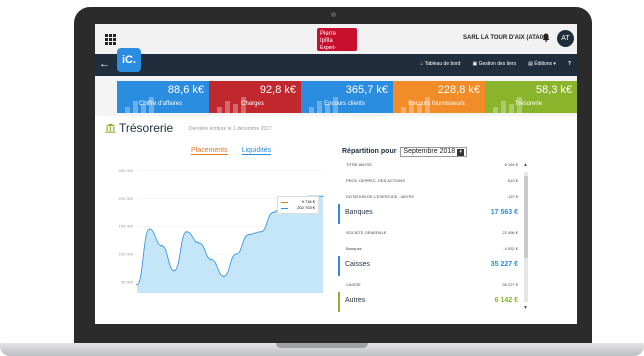 This screenshot has width=644, height=356. What do you see at coordinates (430, 266) in the screenshot?
I see `group-row: Caisses 35 227 €` at bounding box center [430, 266].